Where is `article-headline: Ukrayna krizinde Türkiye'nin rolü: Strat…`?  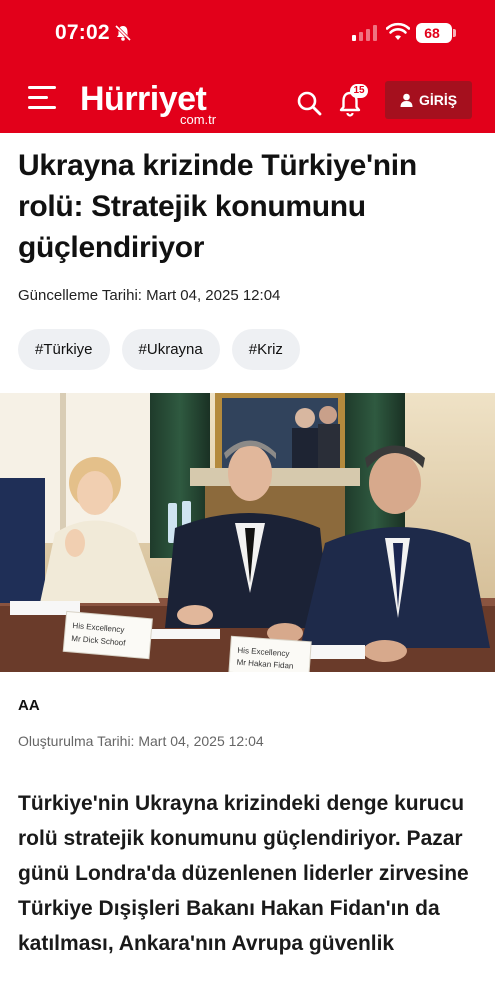
article-headline: Ukrayna krizinde Türkiye'nin rolü: Strat… is located at coordinates (217, 206).